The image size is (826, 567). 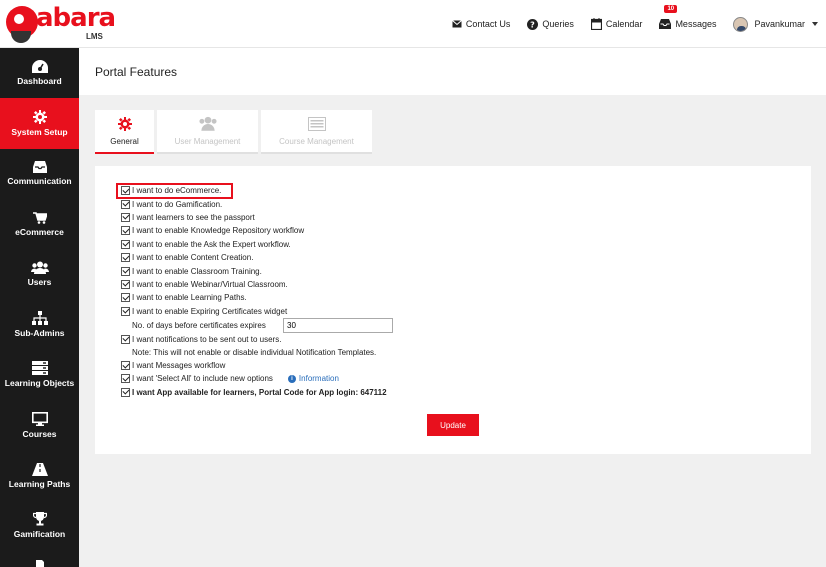 I want to click on dashboard-icon, so click(x=39, y=67).